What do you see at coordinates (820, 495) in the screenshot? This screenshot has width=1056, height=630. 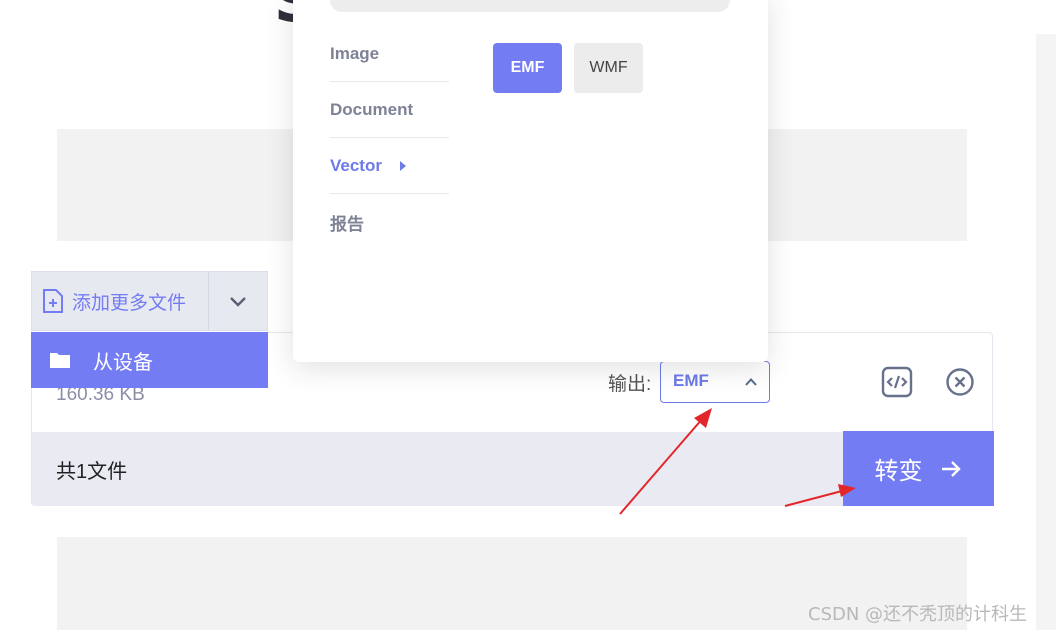 I see `annotation-arrow-to-convert` at bounding box center [820, 495].